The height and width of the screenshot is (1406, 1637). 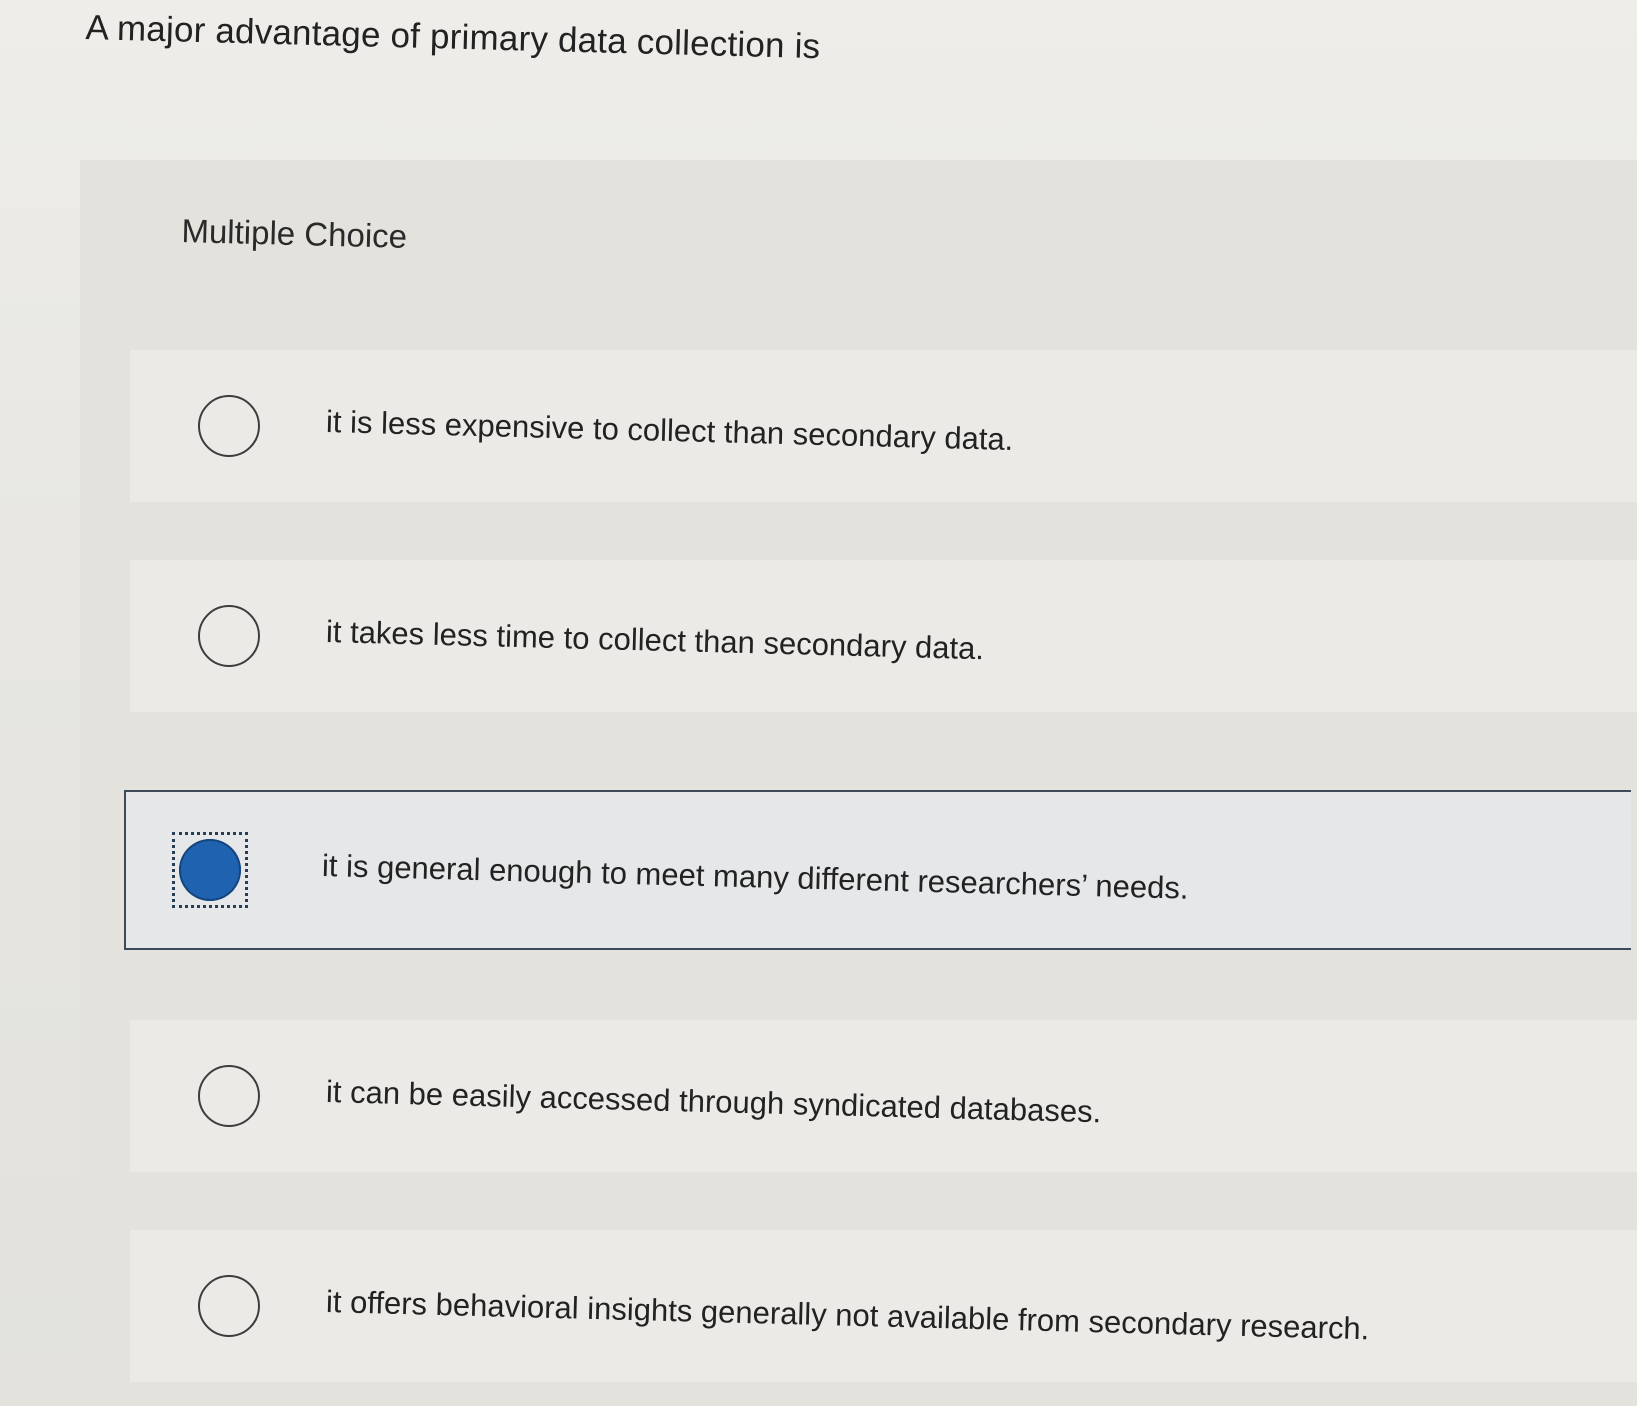 What do you see at coordinates (294, 233) in the screenshot?
I see `question-type-label: Multiple Choice` at bounding box center [294, 233].